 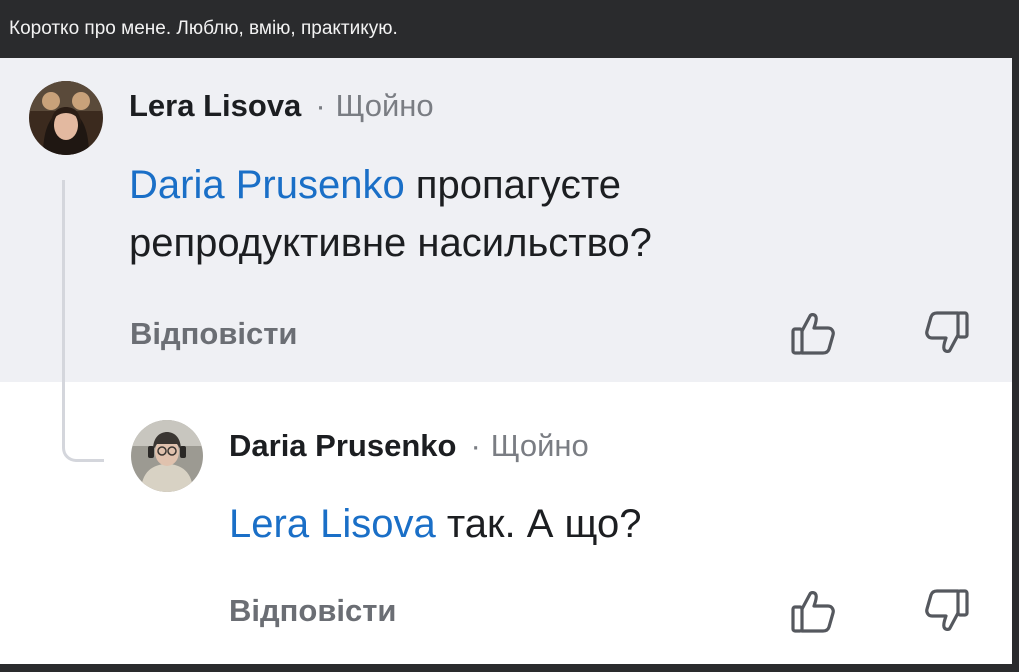 I want to click on author-name: Lera Lisova, so click(x=215, y=106).